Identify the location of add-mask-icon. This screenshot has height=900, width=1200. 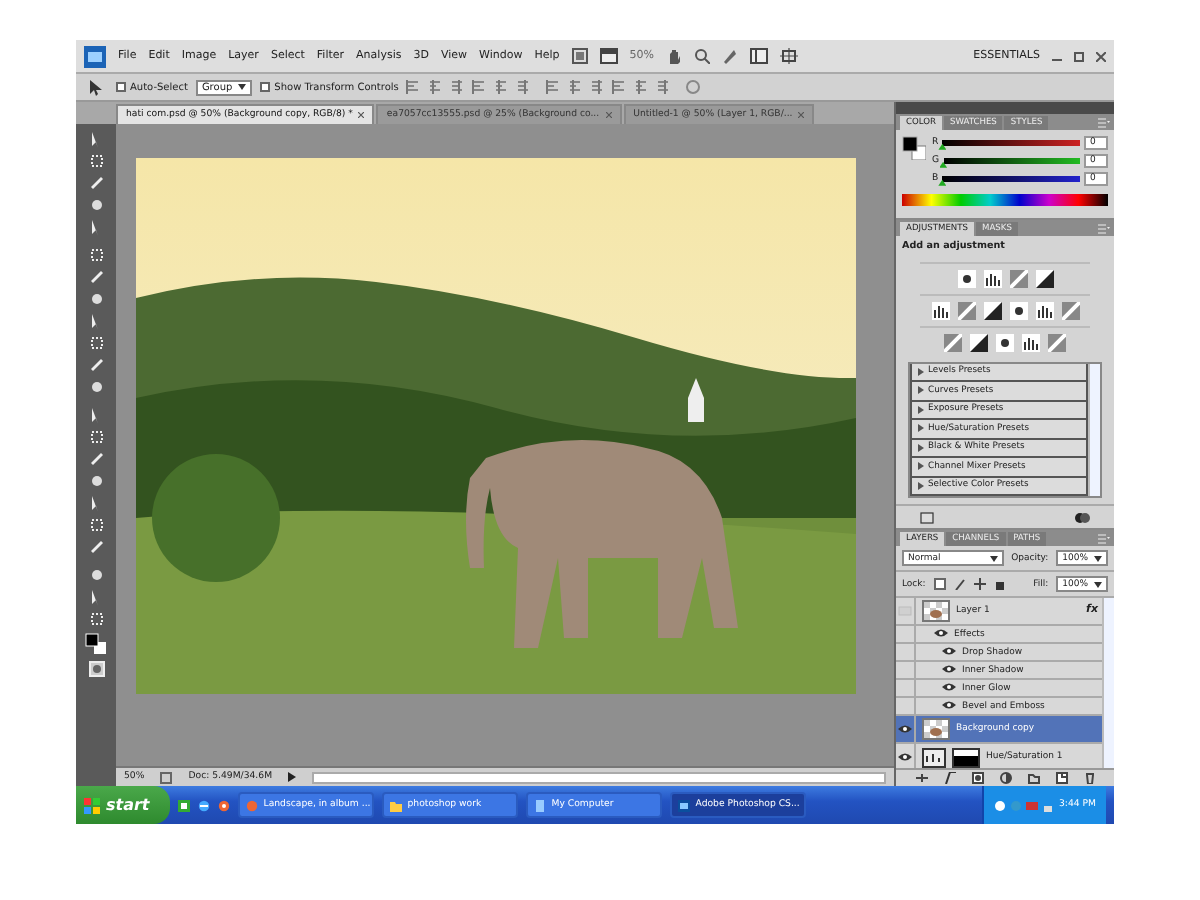
(977, 778).